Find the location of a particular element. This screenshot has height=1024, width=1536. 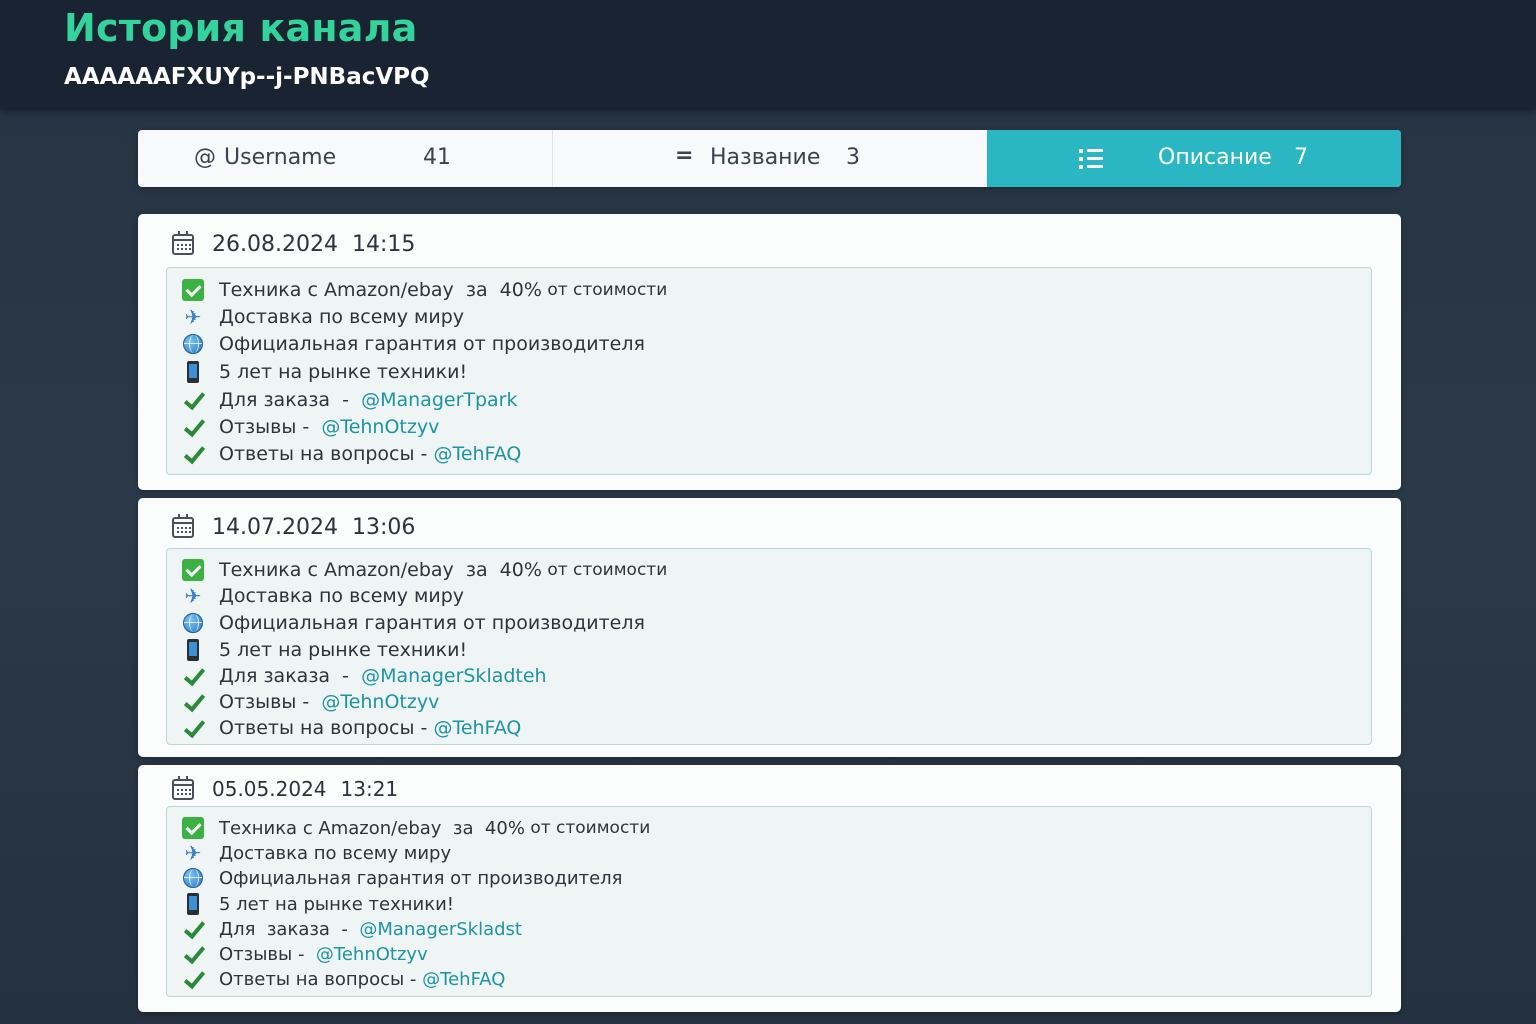

page-title: История канала is located at coordinates (241, 28).